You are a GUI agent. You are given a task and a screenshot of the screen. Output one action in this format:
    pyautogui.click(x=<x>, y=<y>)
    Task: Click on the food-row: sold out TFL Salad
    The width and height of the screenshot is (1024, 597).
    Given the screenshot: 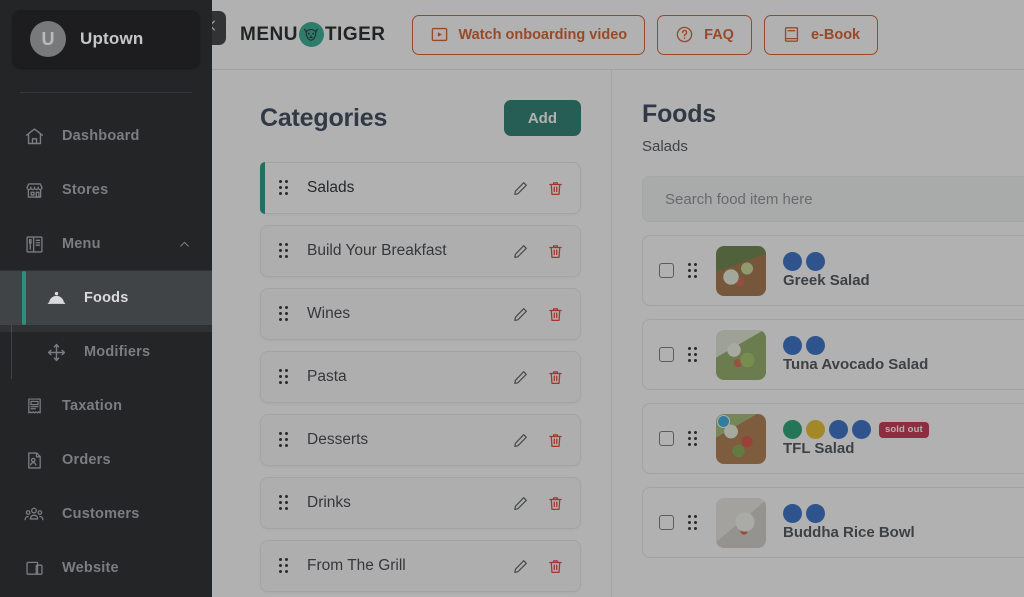 What is the action you would take?
    pyautogui.click(x=833, y=438)
    